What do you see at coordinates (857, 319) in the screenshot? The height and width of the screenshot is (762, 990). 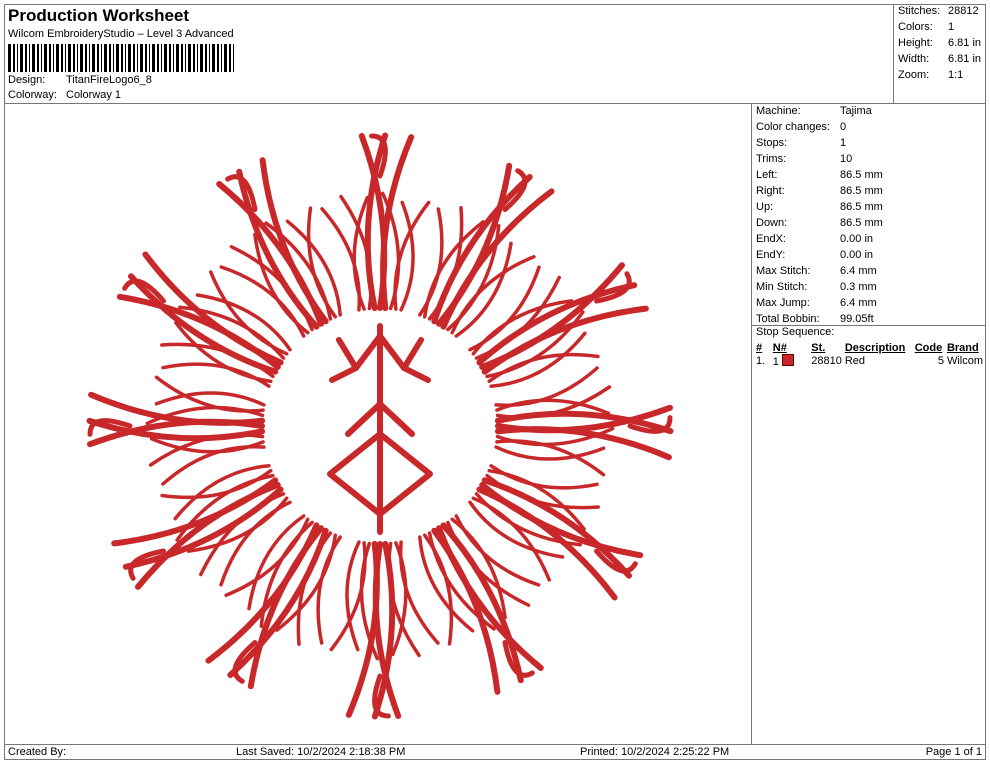 I see `total-bobbin-value: 99.05ft` at bounding box center [857, 319].